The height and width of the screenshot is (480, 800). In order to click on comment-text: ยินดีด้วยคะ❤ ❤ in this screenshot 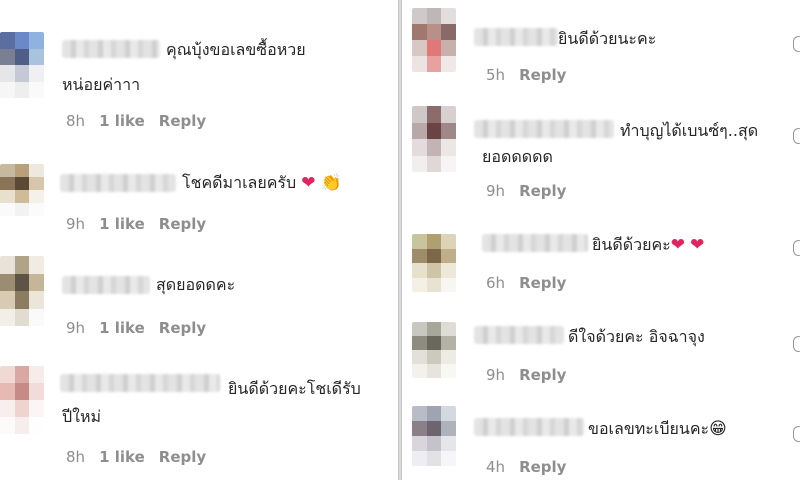, I will do `click(648, 245)`.